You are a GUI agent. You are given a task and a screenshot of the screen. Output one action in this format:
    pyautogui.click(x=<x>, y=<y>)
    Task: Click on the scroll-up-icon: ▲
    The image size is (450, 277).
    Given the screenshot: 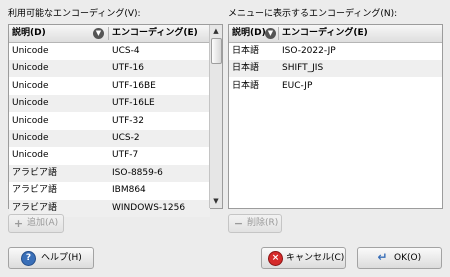 What is the action you would take?
    pyautogui.click(x=216, y=31)
    